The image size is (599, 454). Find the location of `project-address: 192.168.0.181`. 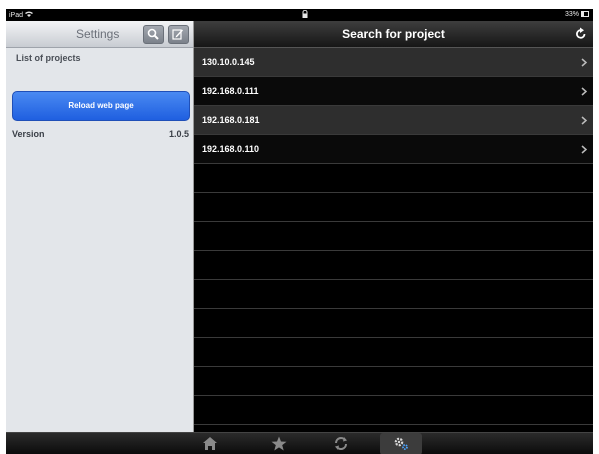

project-address: 192.168.0.181 is located at coordinates (231, 120).